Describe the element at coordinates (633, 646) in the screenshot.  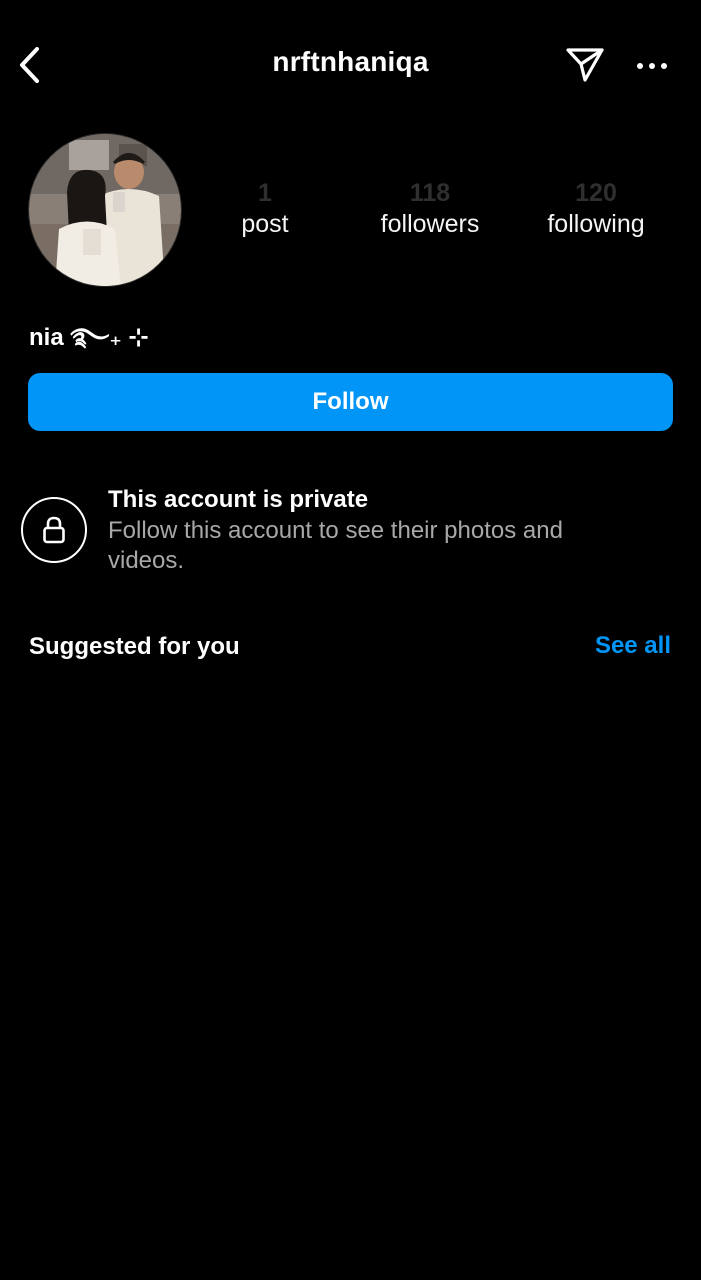
I see `see-all-link: See all` at that location.